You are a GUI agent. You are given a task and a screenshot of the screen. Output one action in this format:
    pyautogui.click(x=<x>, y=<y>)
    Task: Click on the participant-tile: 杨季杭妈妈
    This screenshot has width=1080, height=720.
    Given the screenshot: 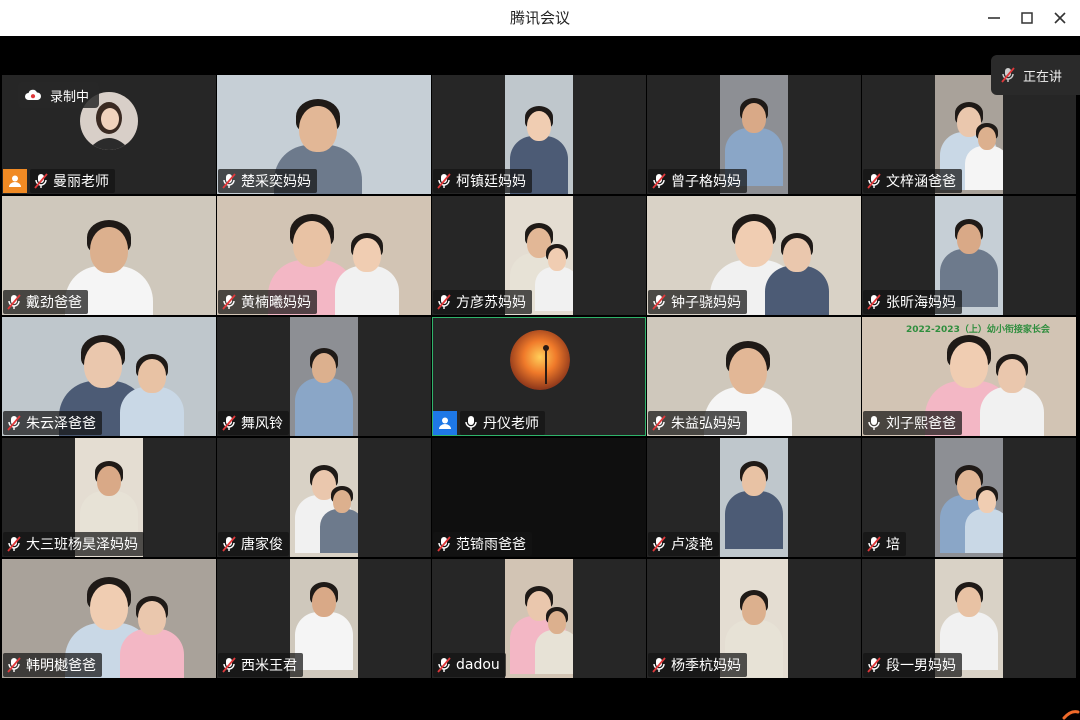 What is the action you would take?
    pyautogui.click(x=754, y=618)
    